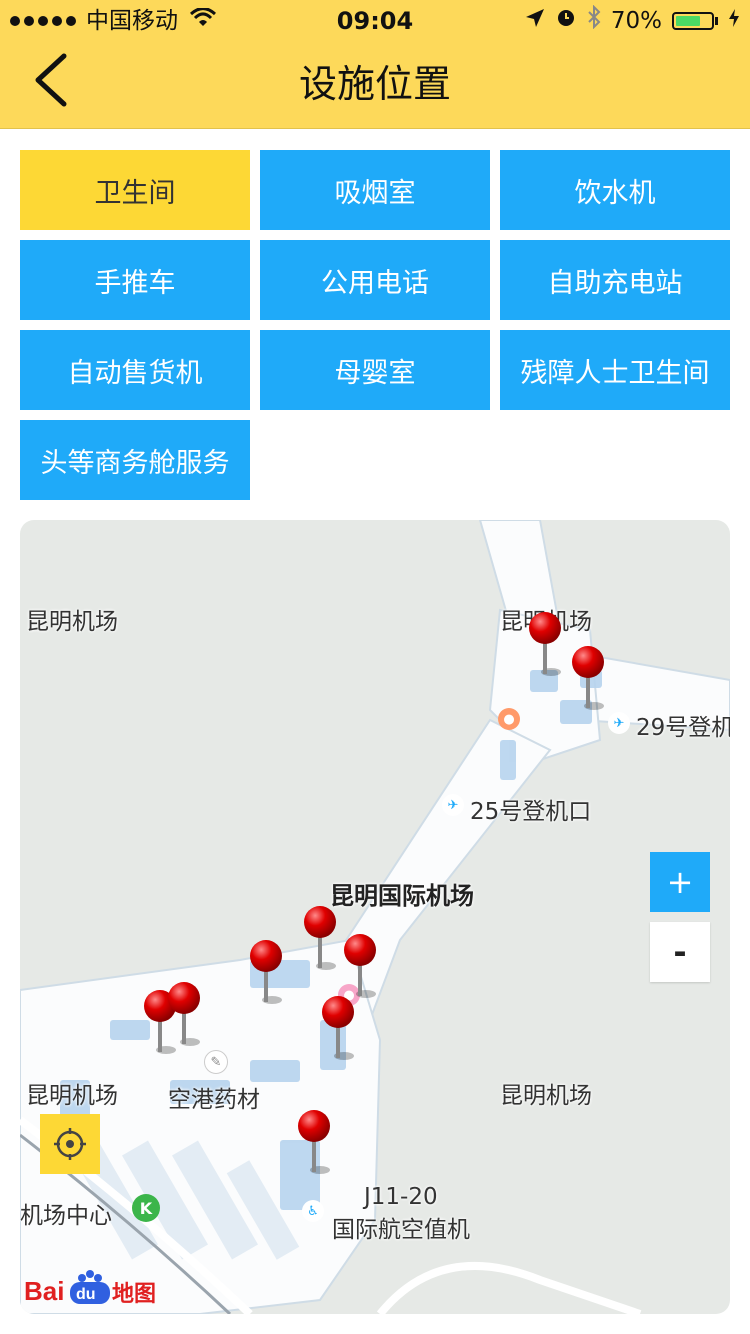 The image size is (750, 1334). I want to click on page-title: 设施位置, so click(374, 84).